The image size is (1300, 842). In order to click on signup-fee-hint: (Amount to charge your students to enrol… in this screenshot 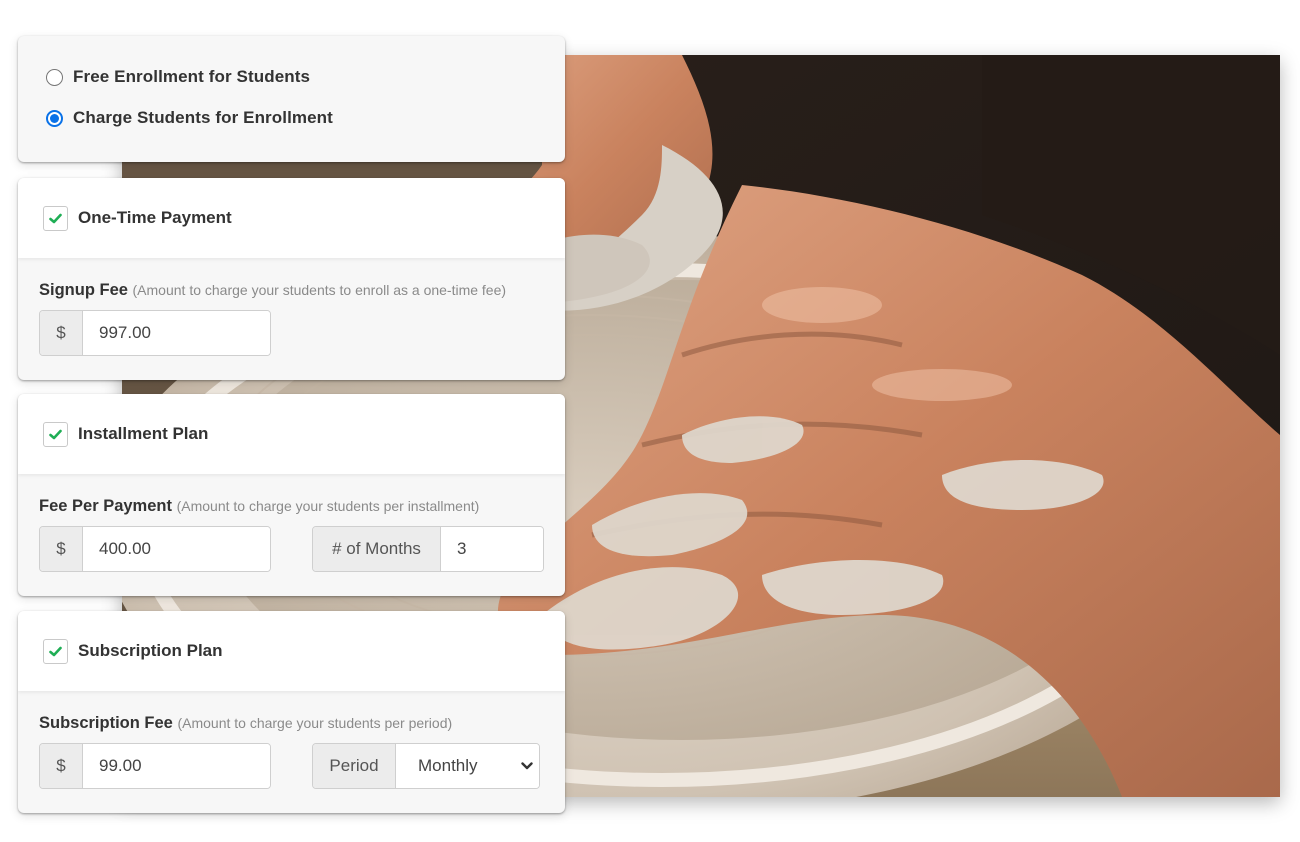, I will do `click(319, 290)`.